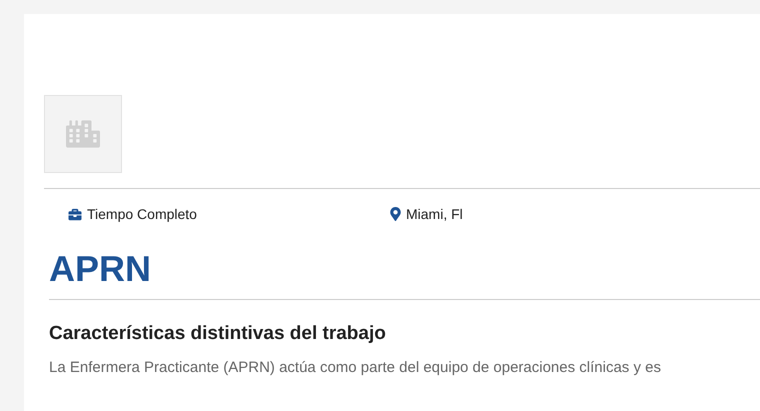 The width and height of the screenshot is (760, 411). Describe the element at coordinates (142, 214) in the screenshot. I see `employment-type: Tiempo Completo` at that location.